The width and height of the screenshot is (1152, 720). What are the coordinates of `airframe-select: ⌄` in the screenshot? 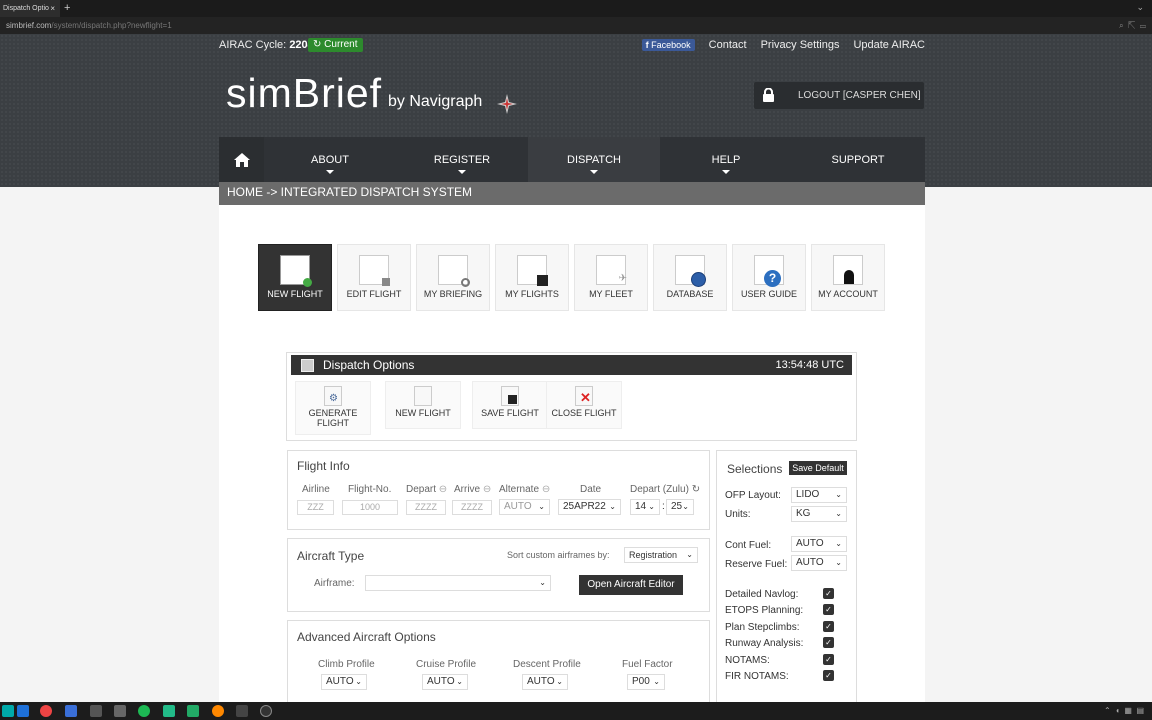 It's located at (458, 583).